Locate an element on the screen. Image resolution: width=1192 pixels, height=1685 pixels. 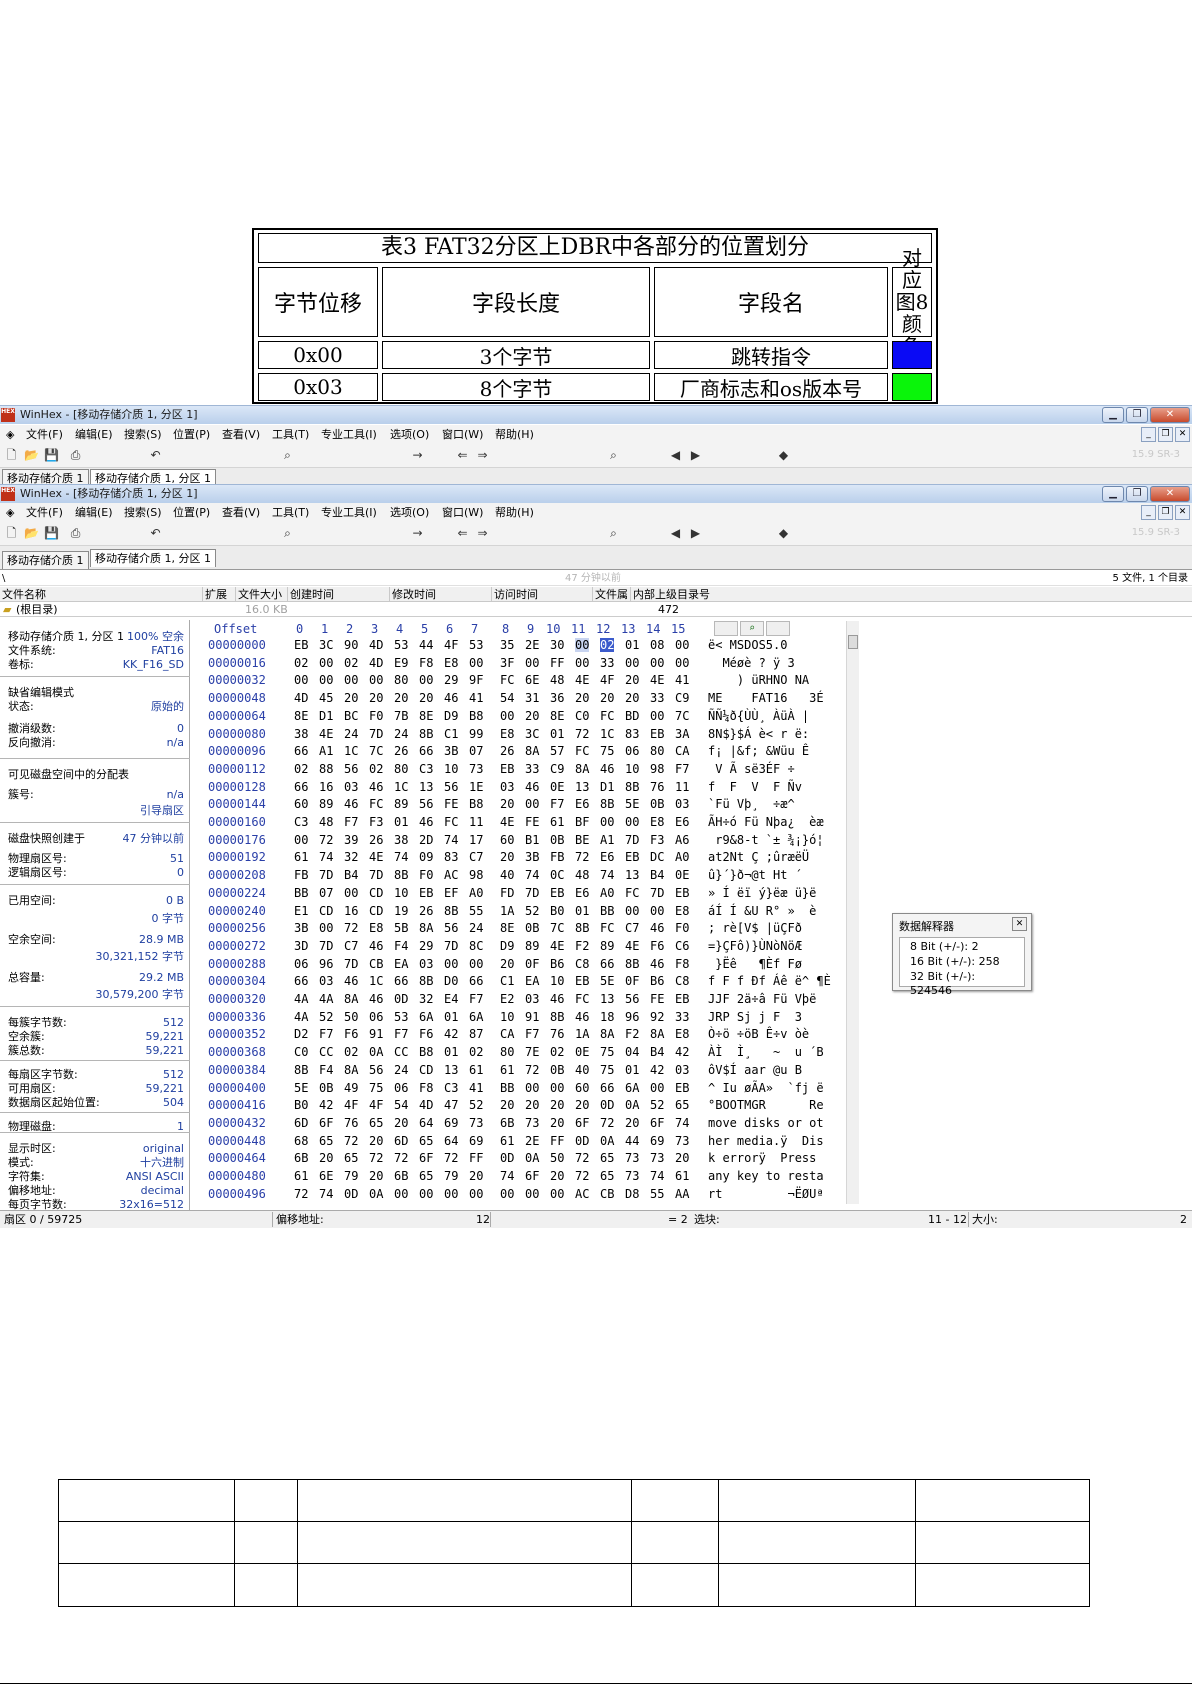
hex-byte: 16 is located at coordinates (351, 911).